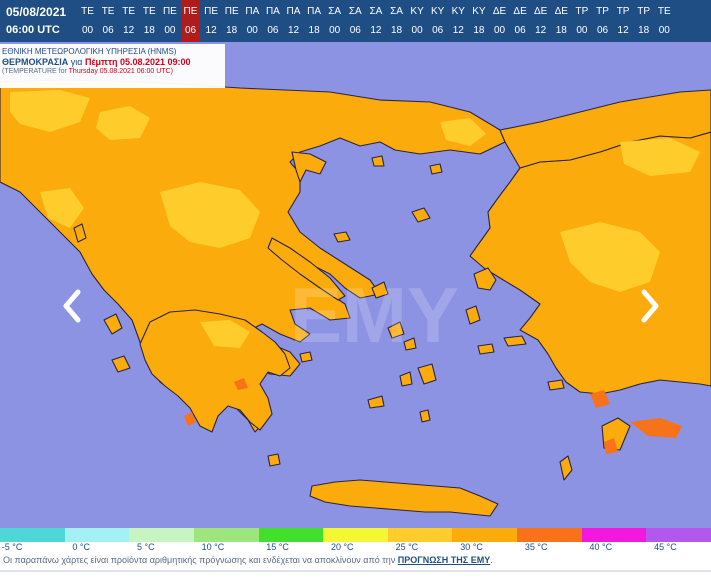  Describe the element at coordinates (436, 169) in the screenshot. I see `samothraki-island` at that location.